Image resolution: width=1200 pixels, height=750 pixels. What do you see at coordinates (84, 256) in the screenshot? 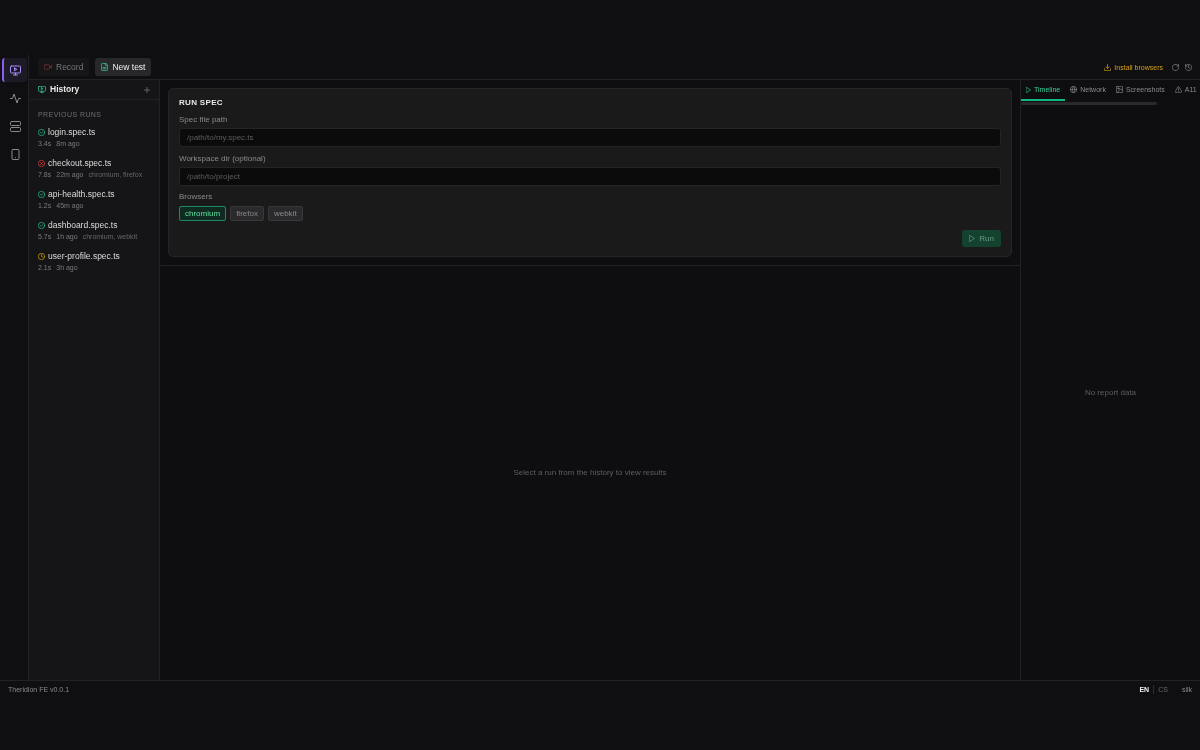
I see `run-name: user-profile.spec.ts` at bounding box center [84, 256].